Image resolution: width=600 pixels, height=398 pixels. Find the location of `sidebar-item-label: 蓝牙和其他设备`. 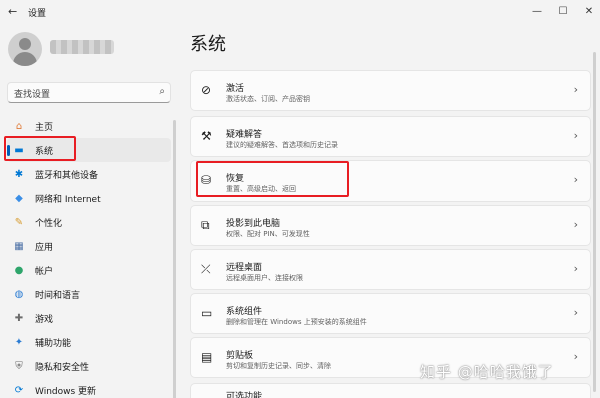

sidebar-item-label: 蓝牙和其他设备 is located at coordinates (67, 175).